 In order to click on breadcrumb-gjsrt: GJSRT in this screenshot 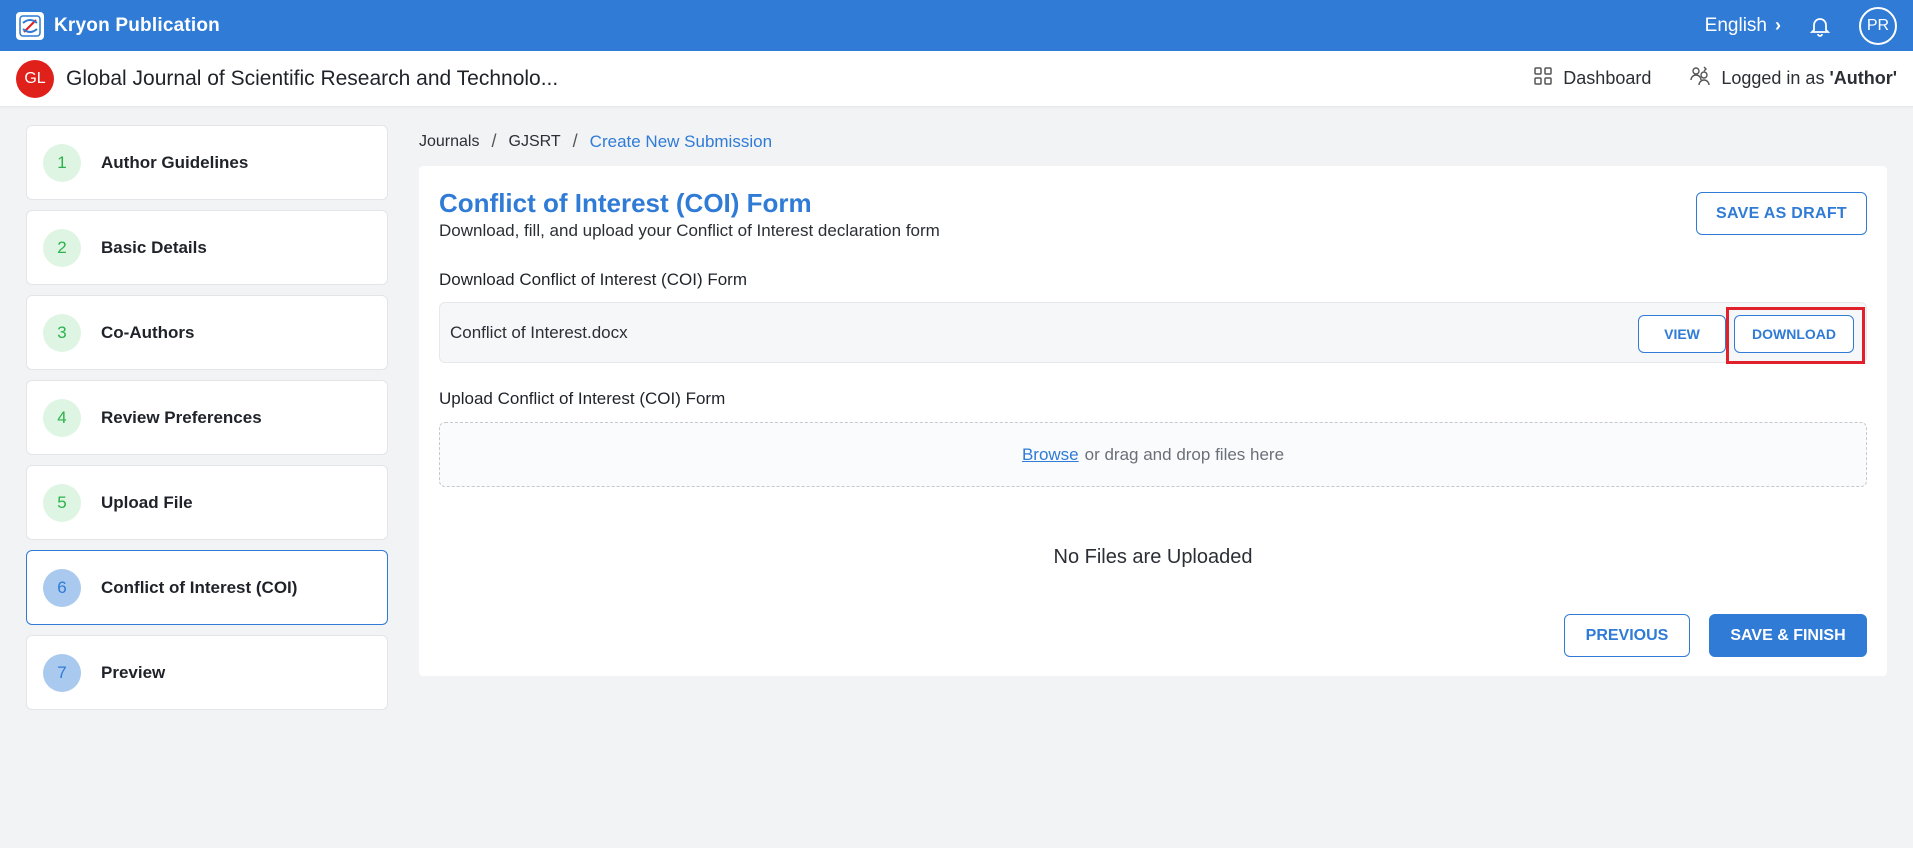, I will do `click(535, 142)`.